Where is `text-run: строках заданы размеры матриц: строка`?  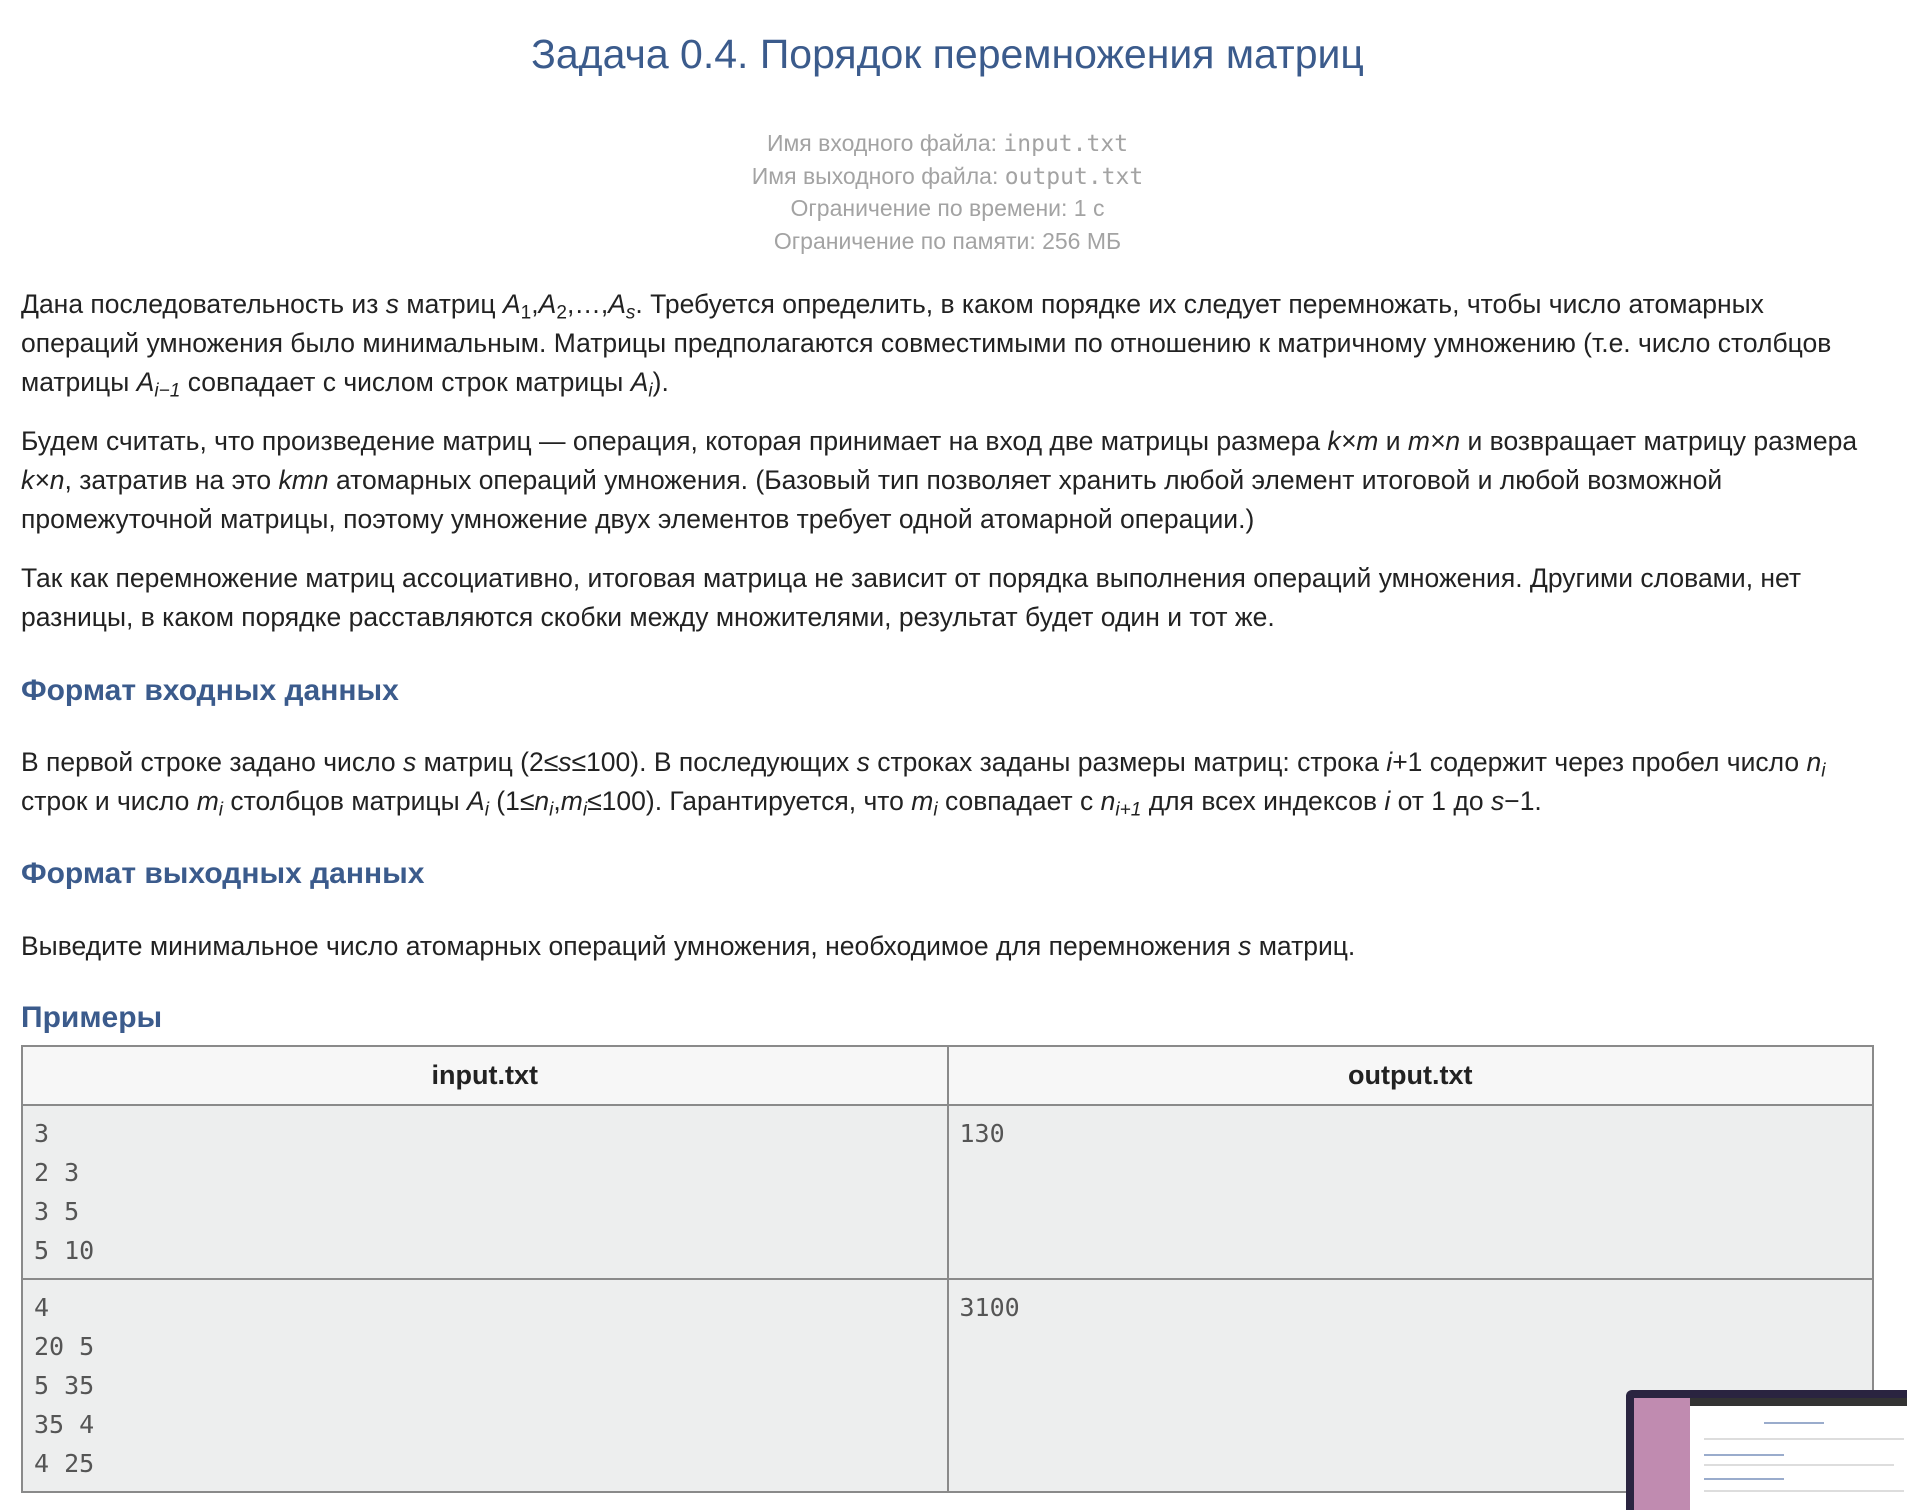 text-run: строках заданы размеры матриц: строка is located at coordinates (1128, 762).